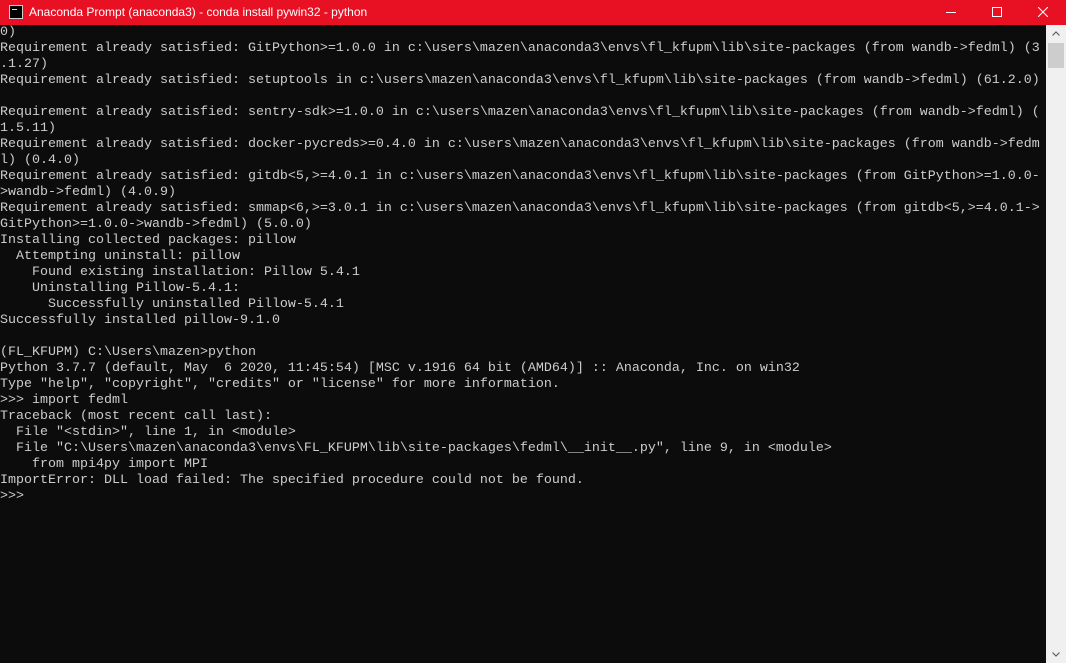  What do you see at coordinates (148, 240) in the screenshot?
I see `console-line: Installing collected packages: pillow` at bounding box center [148, 240].